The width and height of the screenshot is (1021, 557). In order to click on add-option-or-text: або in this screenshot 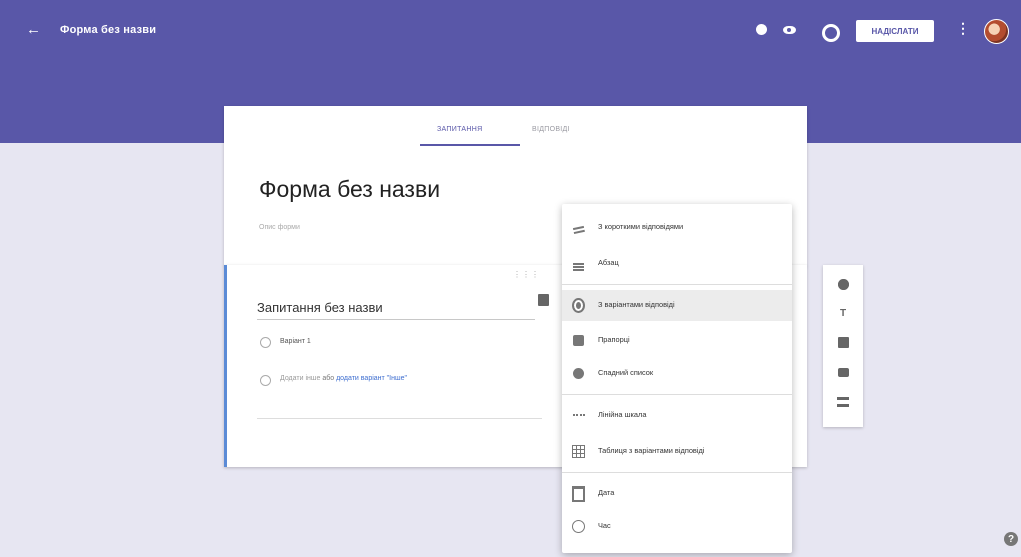, I will do `click(328, 378)`.